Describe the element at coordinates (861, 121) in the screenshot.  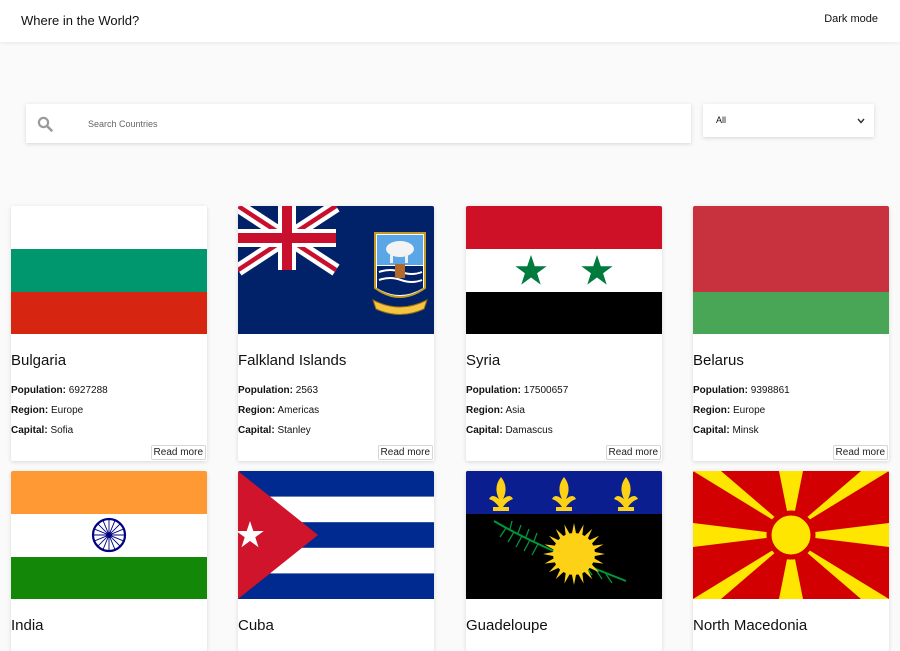
I see `chevron-down-icon` at that location.